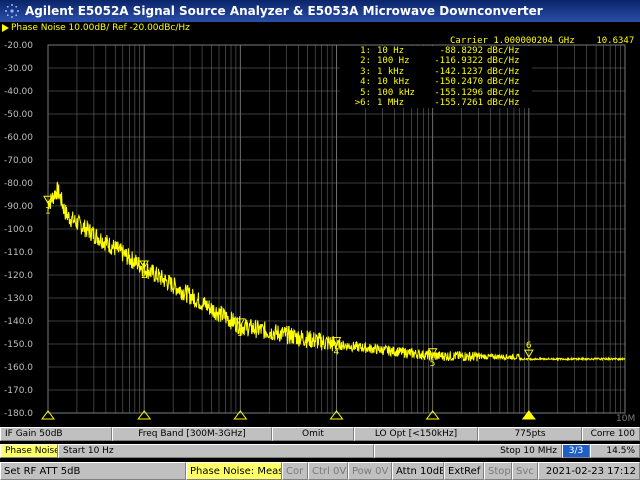 The image size is (640, 480). What do you see at coordinates (18, 69) in the screenshot?
I see `y-tick-label: -30.00` at bounding box center [18, 69].